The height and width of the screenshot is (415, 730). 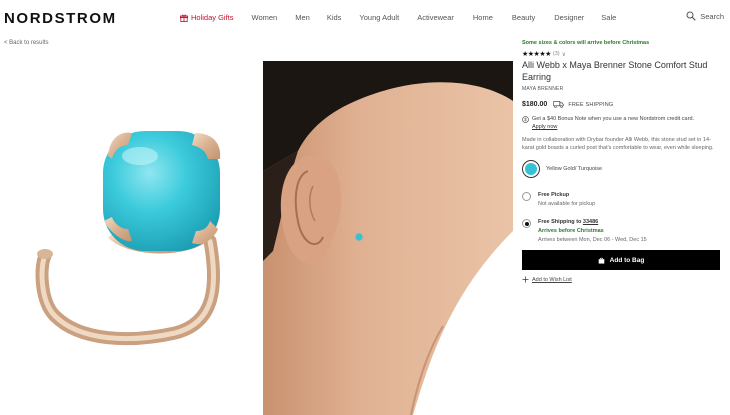 I want to click on shipping-radio, so click(x=526, y=223).